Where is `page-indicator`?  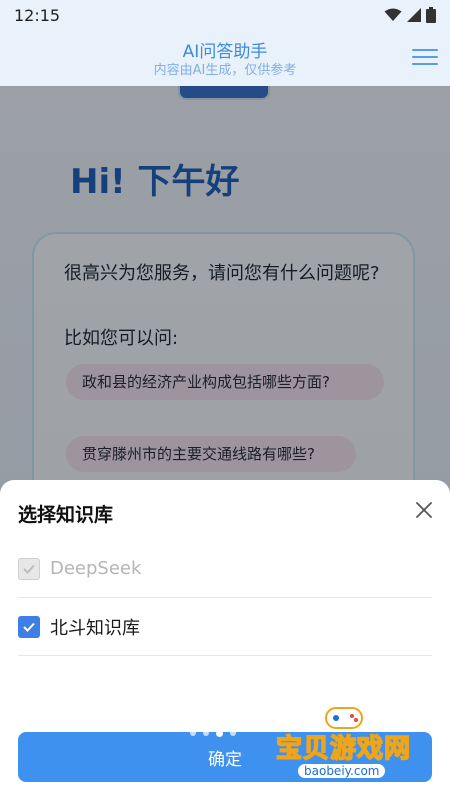 page-indicator is located at coordinates (213, 733).